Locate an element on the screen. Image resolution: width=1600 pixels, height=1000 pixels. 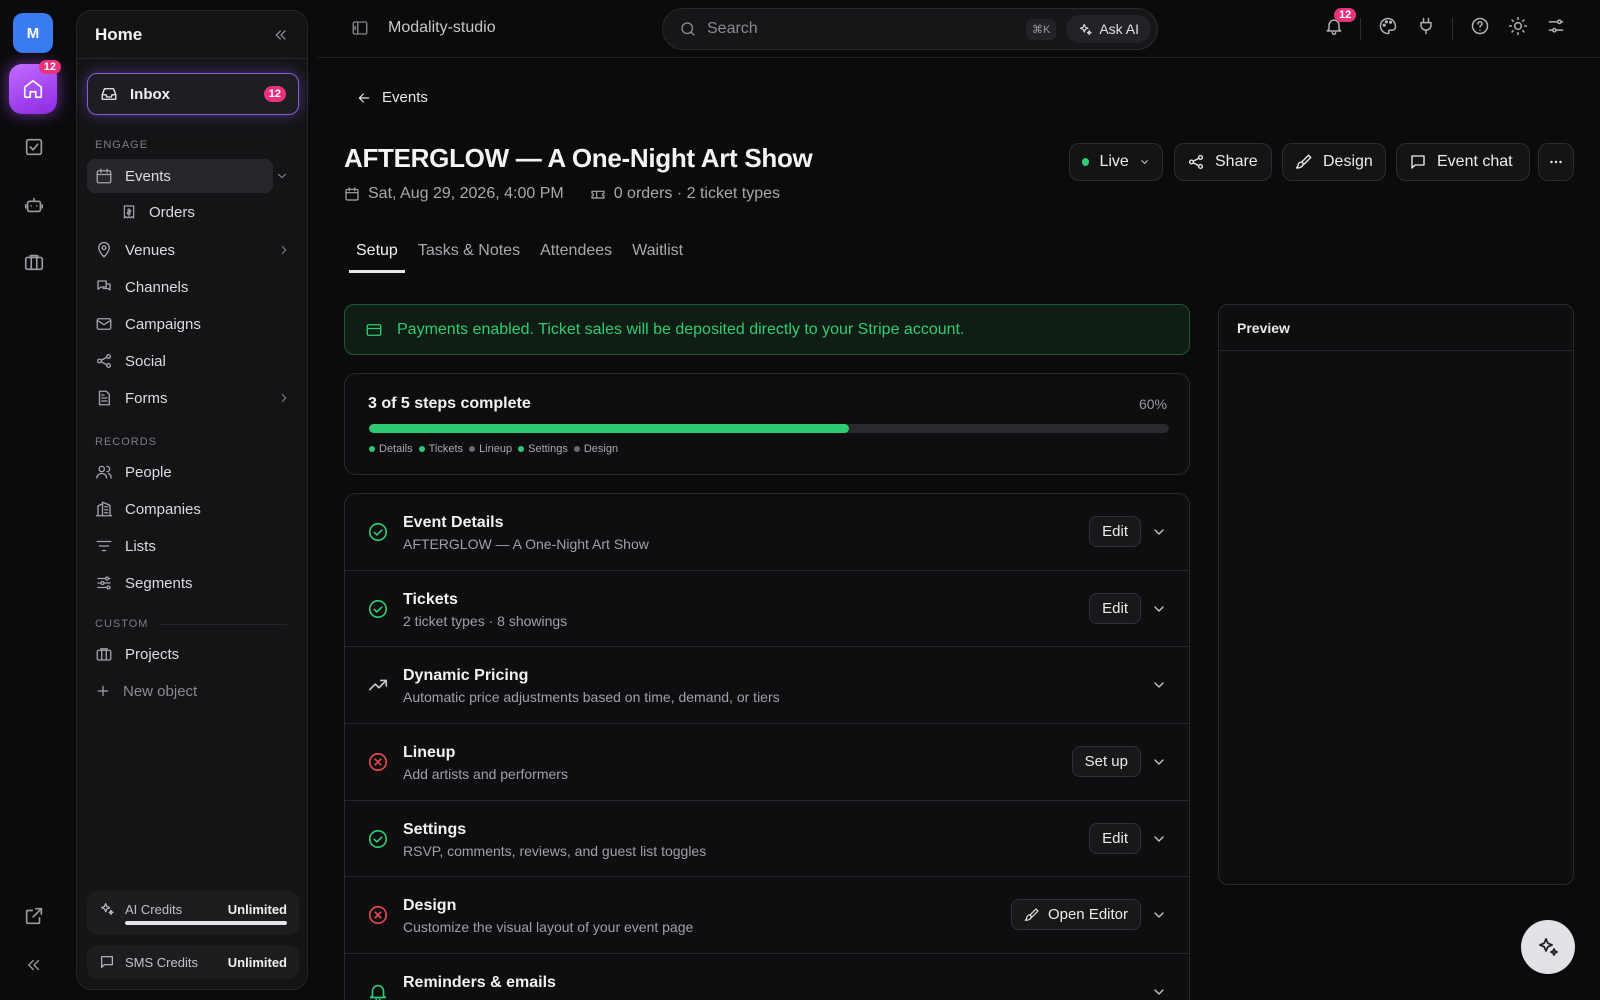
sidebar-item-label: Projects is located at coordinates (152, 654).